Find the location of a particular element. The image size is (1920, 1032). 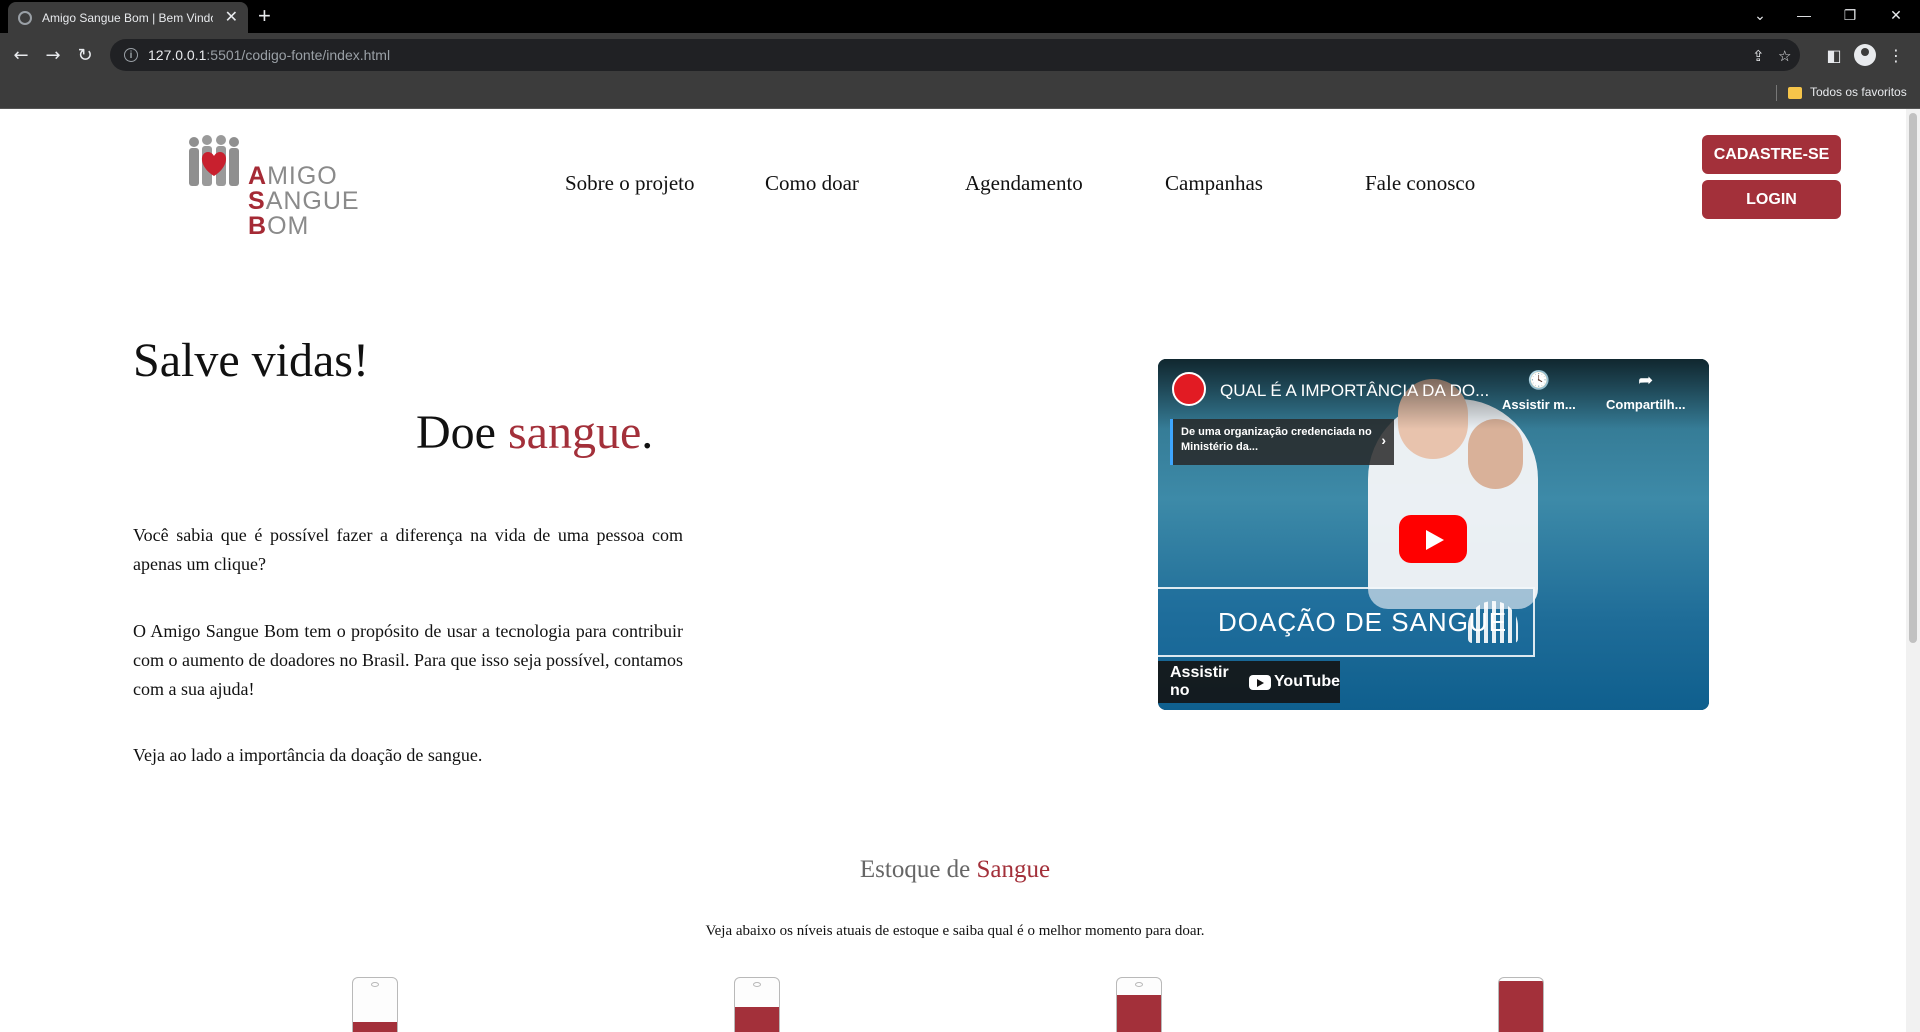

video-thumbnail-patient-head is located at coordinates (1495, 454).